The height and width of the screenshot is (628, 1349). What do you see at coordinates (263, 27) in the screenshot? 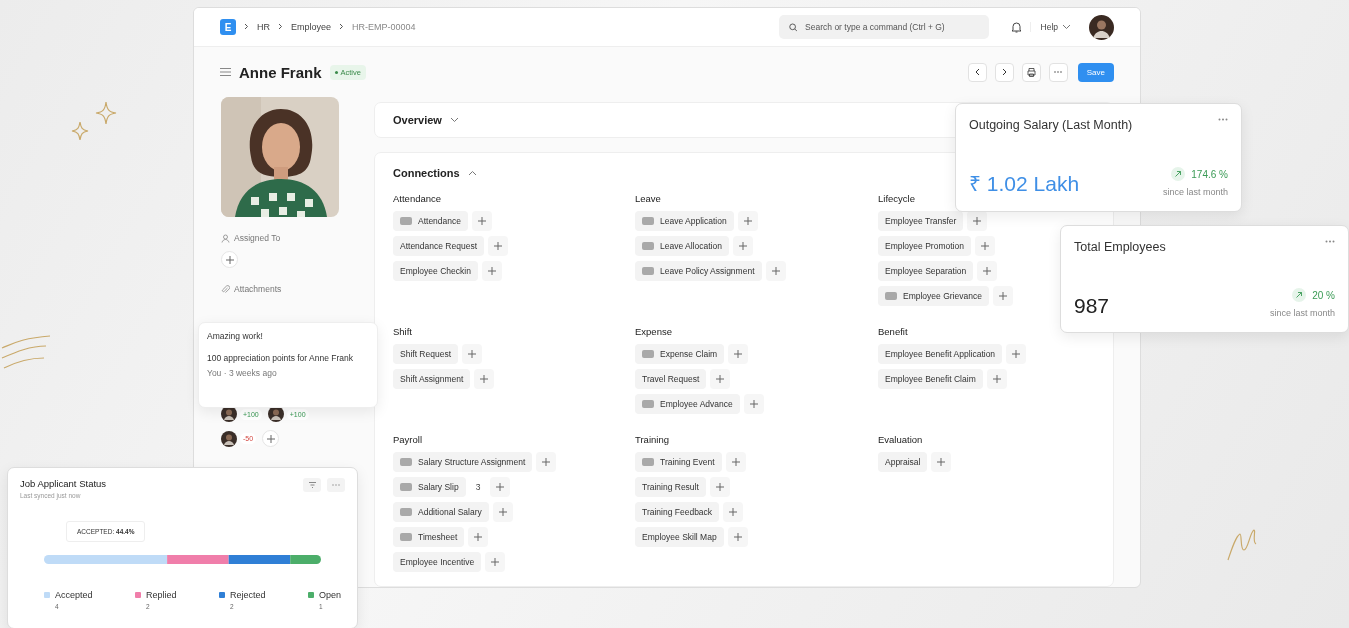
I see `breadcrumb-link: HR` at bounding box center [263, 27].